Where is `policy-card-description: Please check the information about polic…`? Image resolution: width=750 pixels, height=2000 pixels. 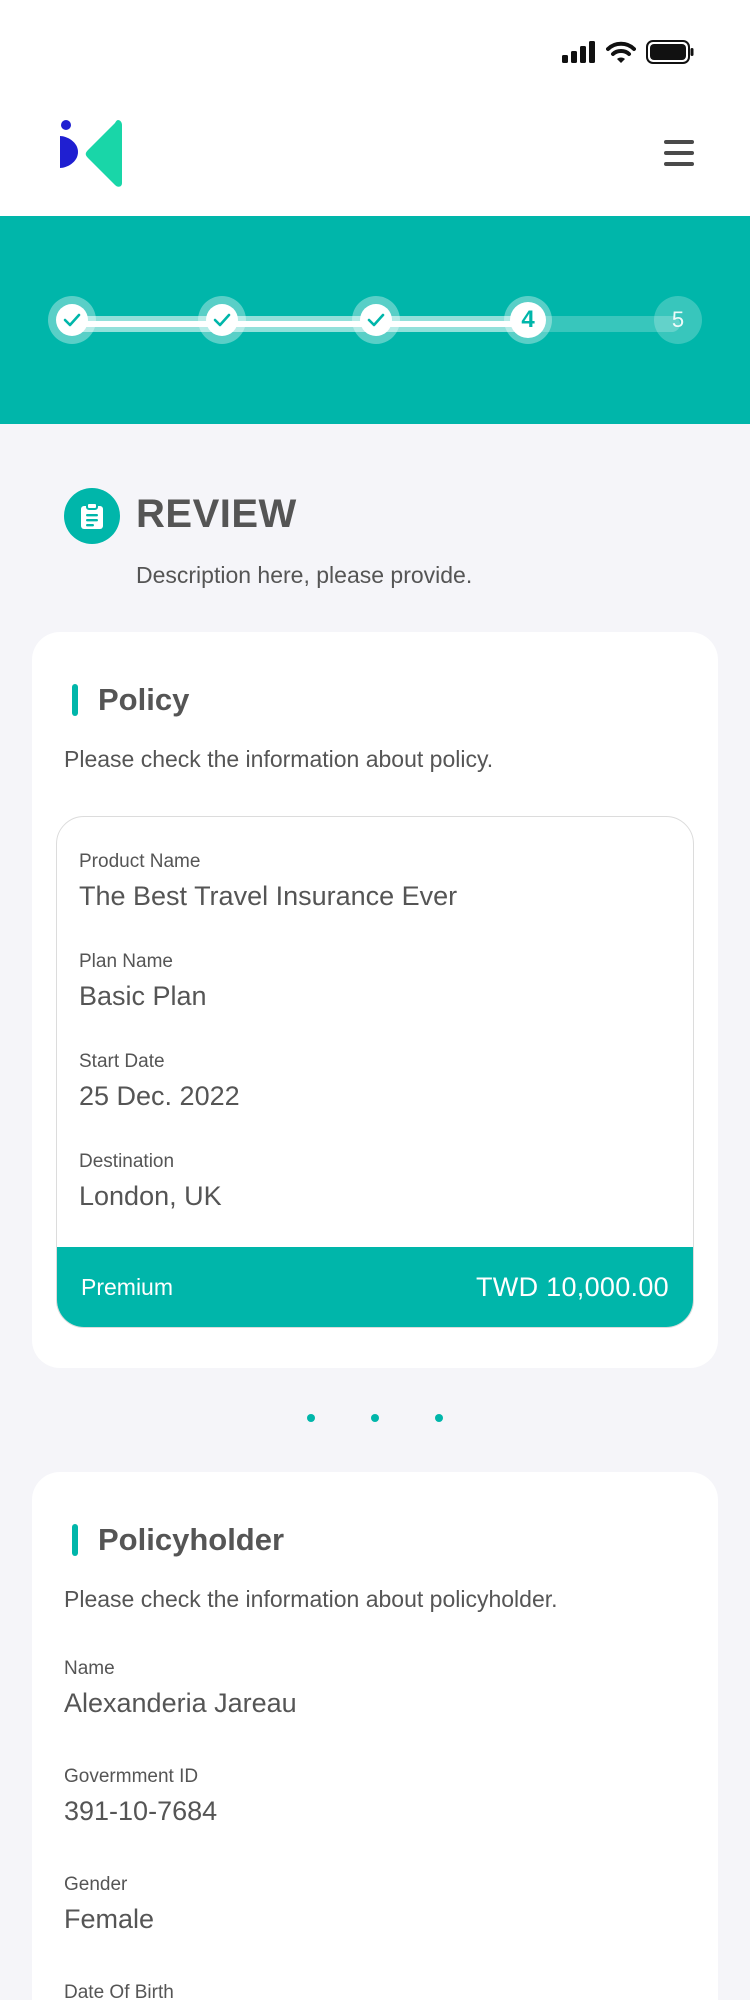
policy-card-description: Please check the information about polic… is located at coordinates (279, 759).